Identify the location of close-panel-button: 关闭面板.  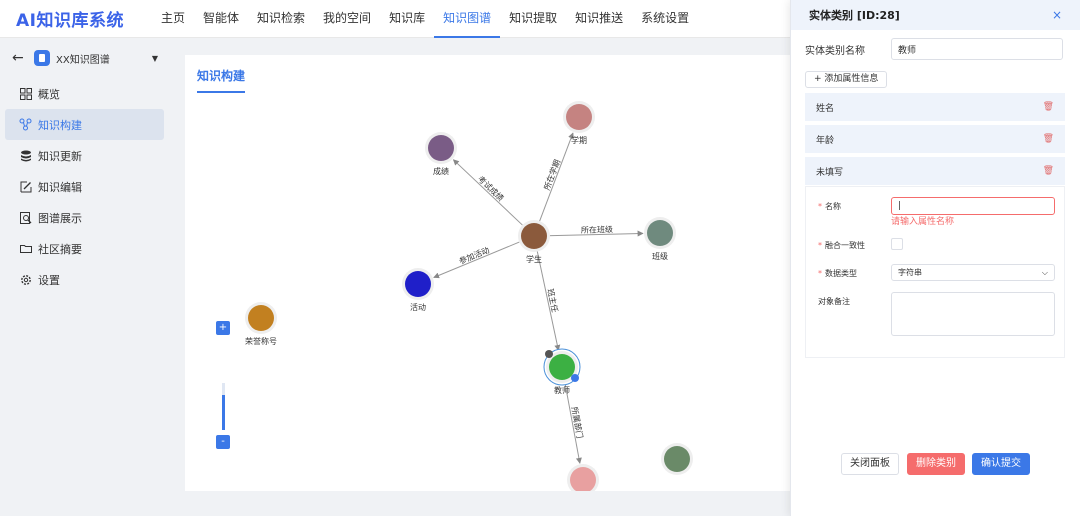
(870, 464).